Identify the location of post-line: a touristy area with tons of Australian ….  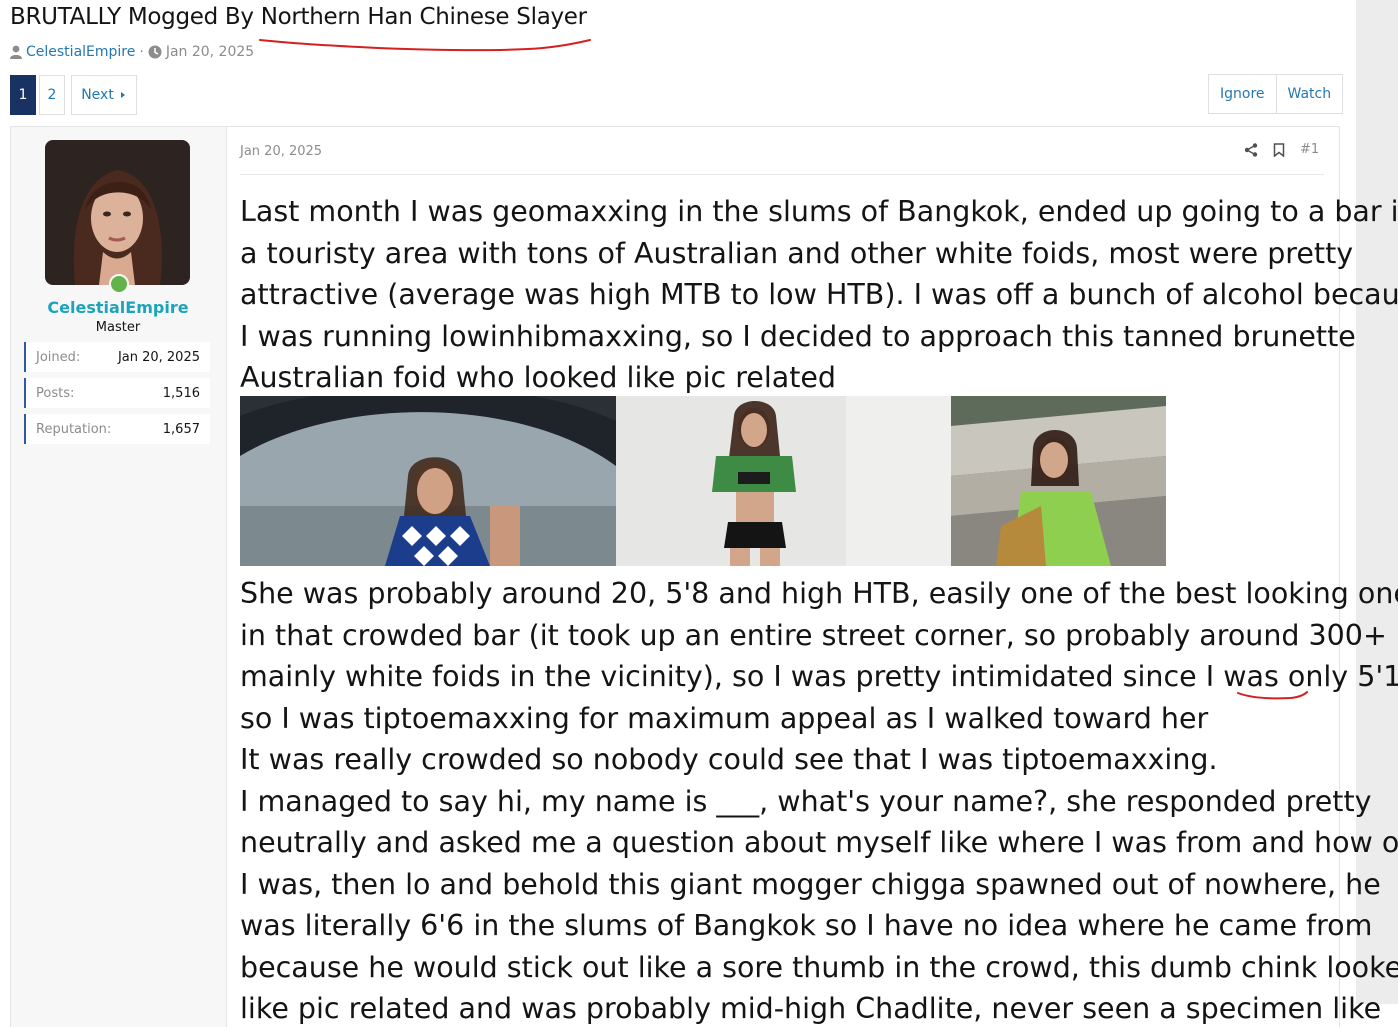
(797, 253).